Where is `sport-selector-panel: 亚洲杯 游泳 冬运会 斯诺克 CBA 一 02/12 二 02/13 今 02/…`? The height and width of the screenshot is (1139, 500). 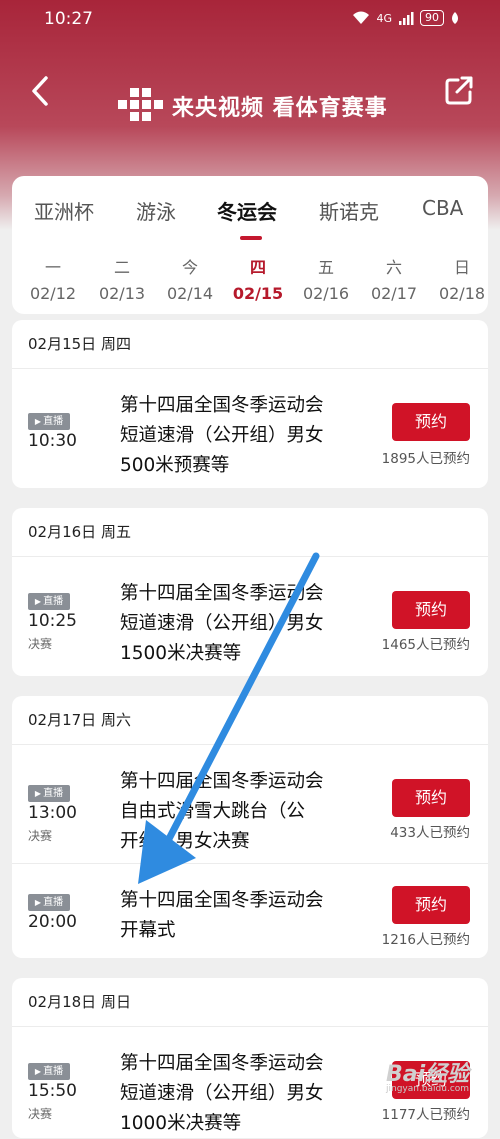
sport-selector-panel: 亚洲杯 游泳 冬运会 斯诺克 CBA 一 02/12 二 02/13 今 02/… is located at coordinates (250, 245).